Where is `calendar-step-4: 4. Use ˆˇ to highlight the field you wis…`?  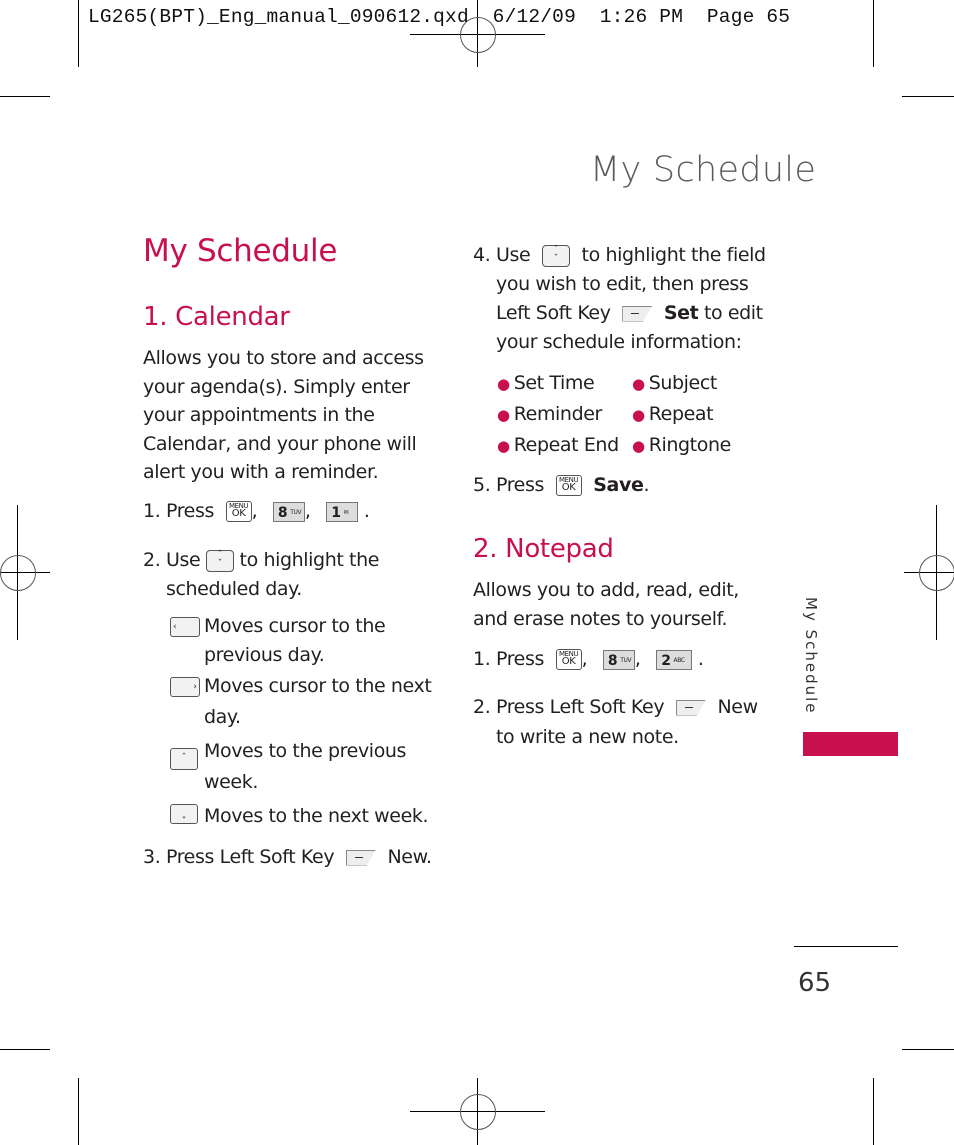
calendar-step-4: 4. Use ˆˇ to highlight the field you wis… is located at coordinates (619, 298).